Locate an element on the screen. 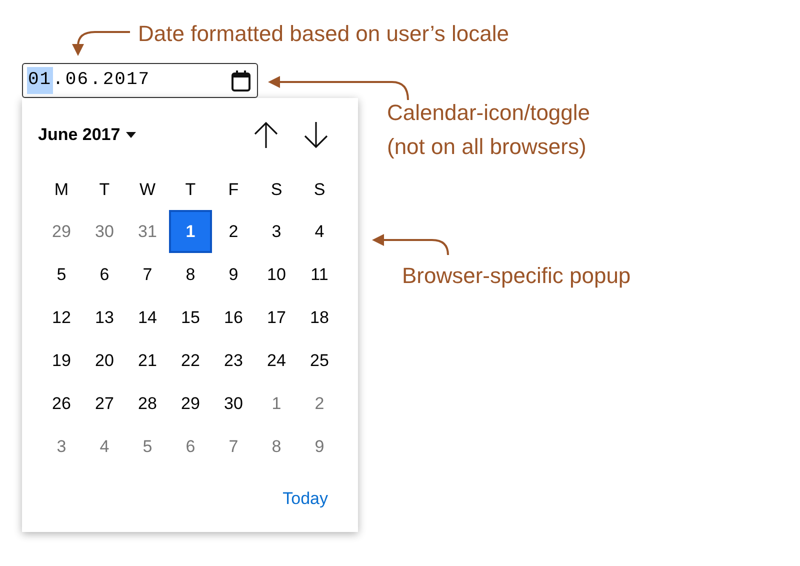 Image resolution: width=800 pixels, height=566 pixels. next-month-button is located at coordinates (316, 135).